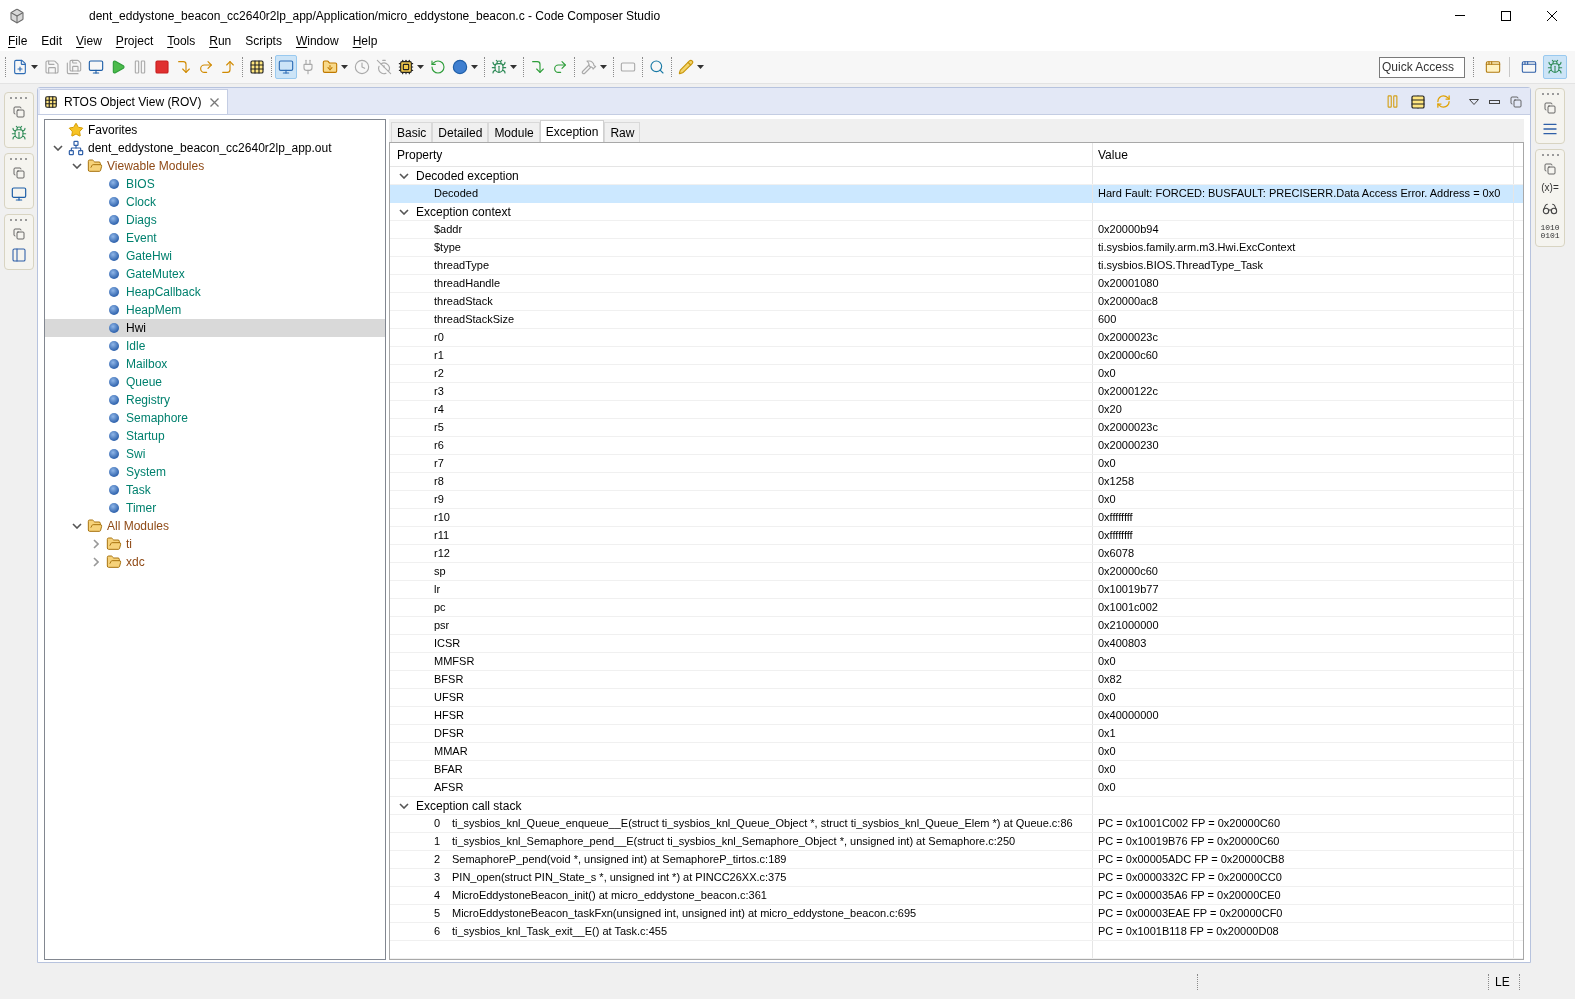 The width and height of the screenshot is (1575, 999). Describe the element at coordinates (1550, 209) in the screenshot. I see `glasses-icon` at that location.